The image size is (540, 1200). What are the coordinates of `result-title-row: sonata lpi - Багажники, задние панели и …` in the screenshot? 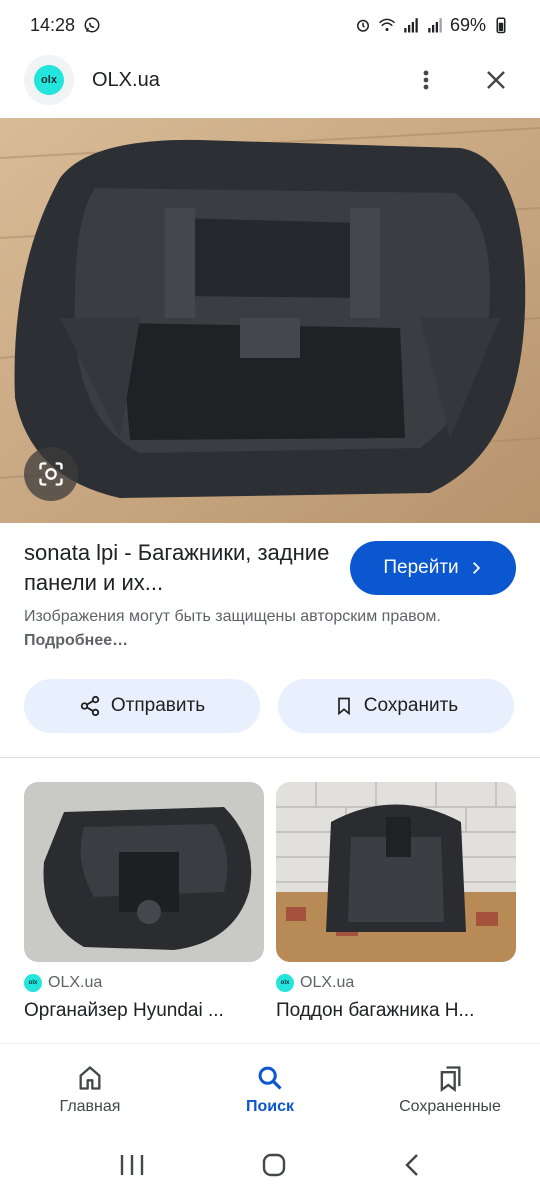 It's located at (270, 568).